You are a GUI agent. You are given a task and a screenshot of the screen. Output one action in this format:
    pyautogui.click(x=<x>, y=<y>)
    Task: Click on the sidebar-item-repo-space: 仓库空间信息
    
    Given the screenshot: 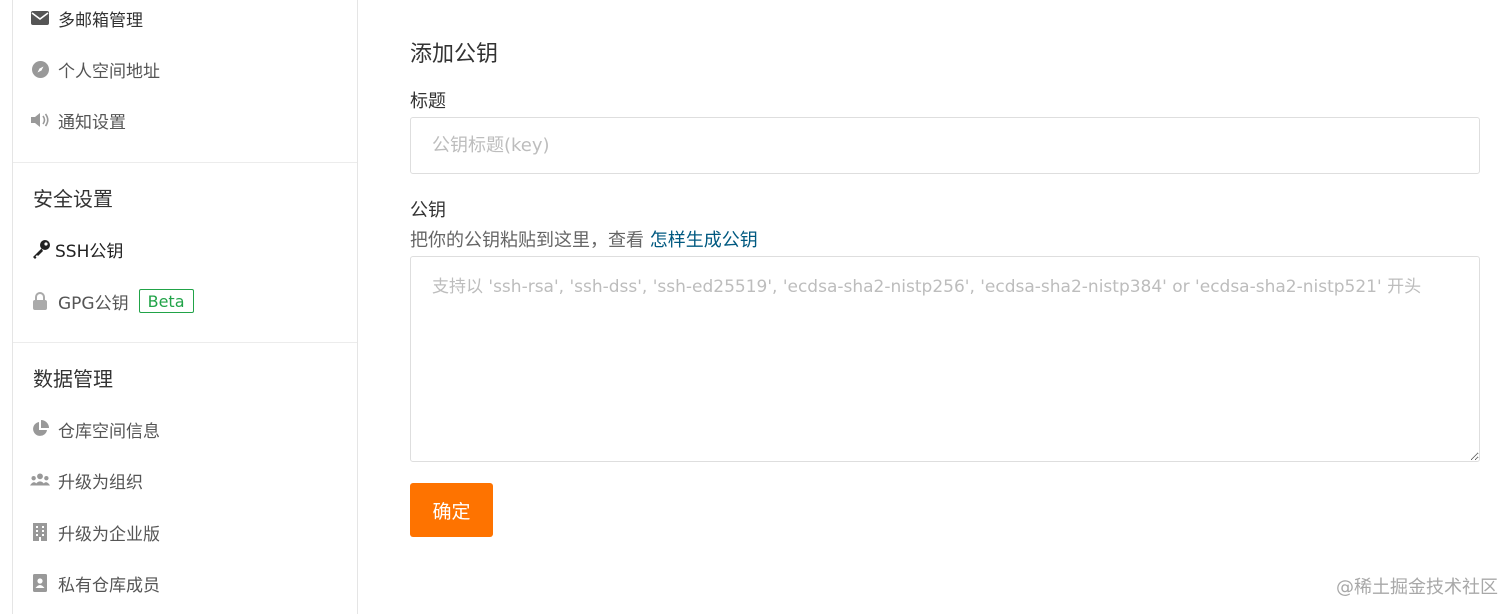 What is the action you would take?
    pyautogui.click(x=95, y=429)
    